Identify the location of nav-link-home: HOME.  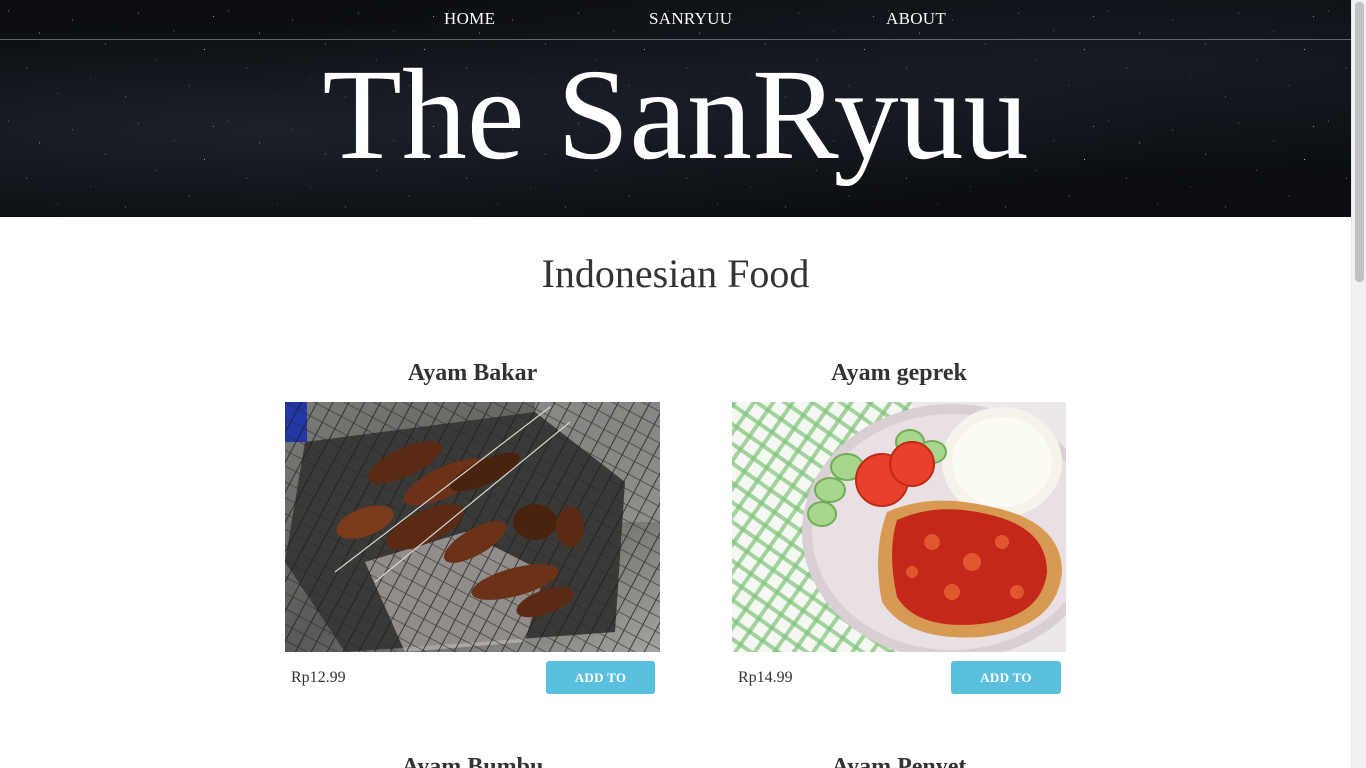
(469, 19).